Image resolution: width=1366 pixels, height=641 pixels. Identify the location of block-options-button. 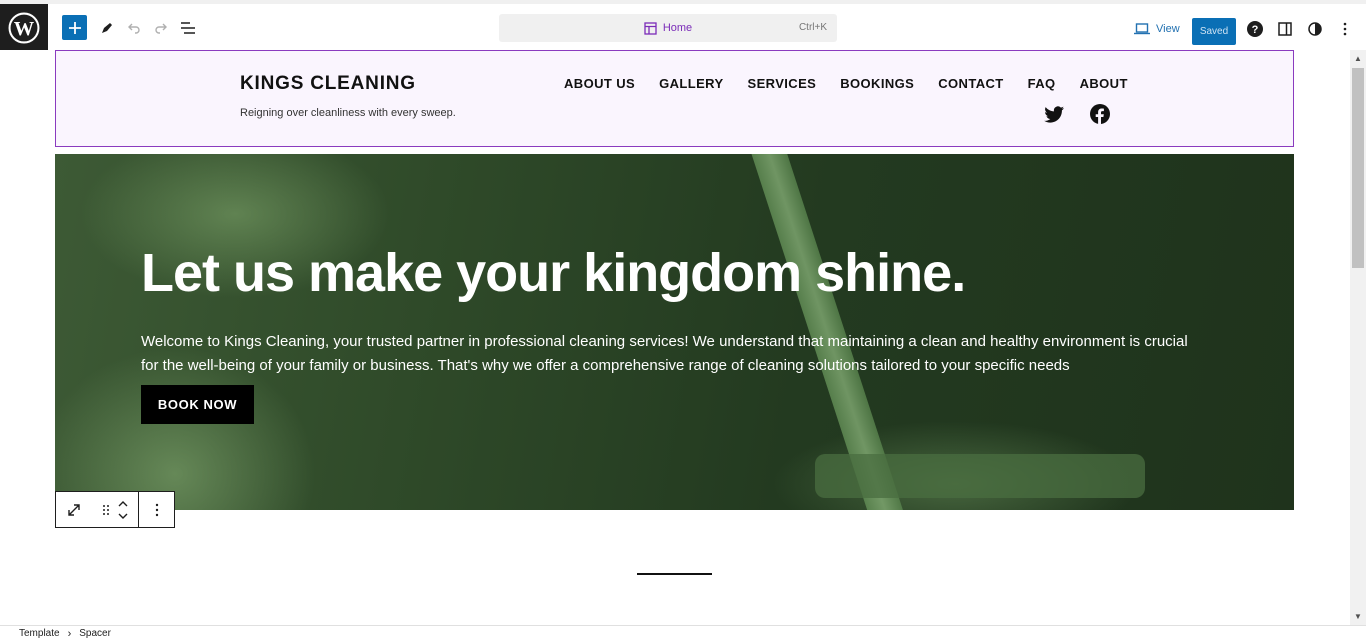
(156, 509).